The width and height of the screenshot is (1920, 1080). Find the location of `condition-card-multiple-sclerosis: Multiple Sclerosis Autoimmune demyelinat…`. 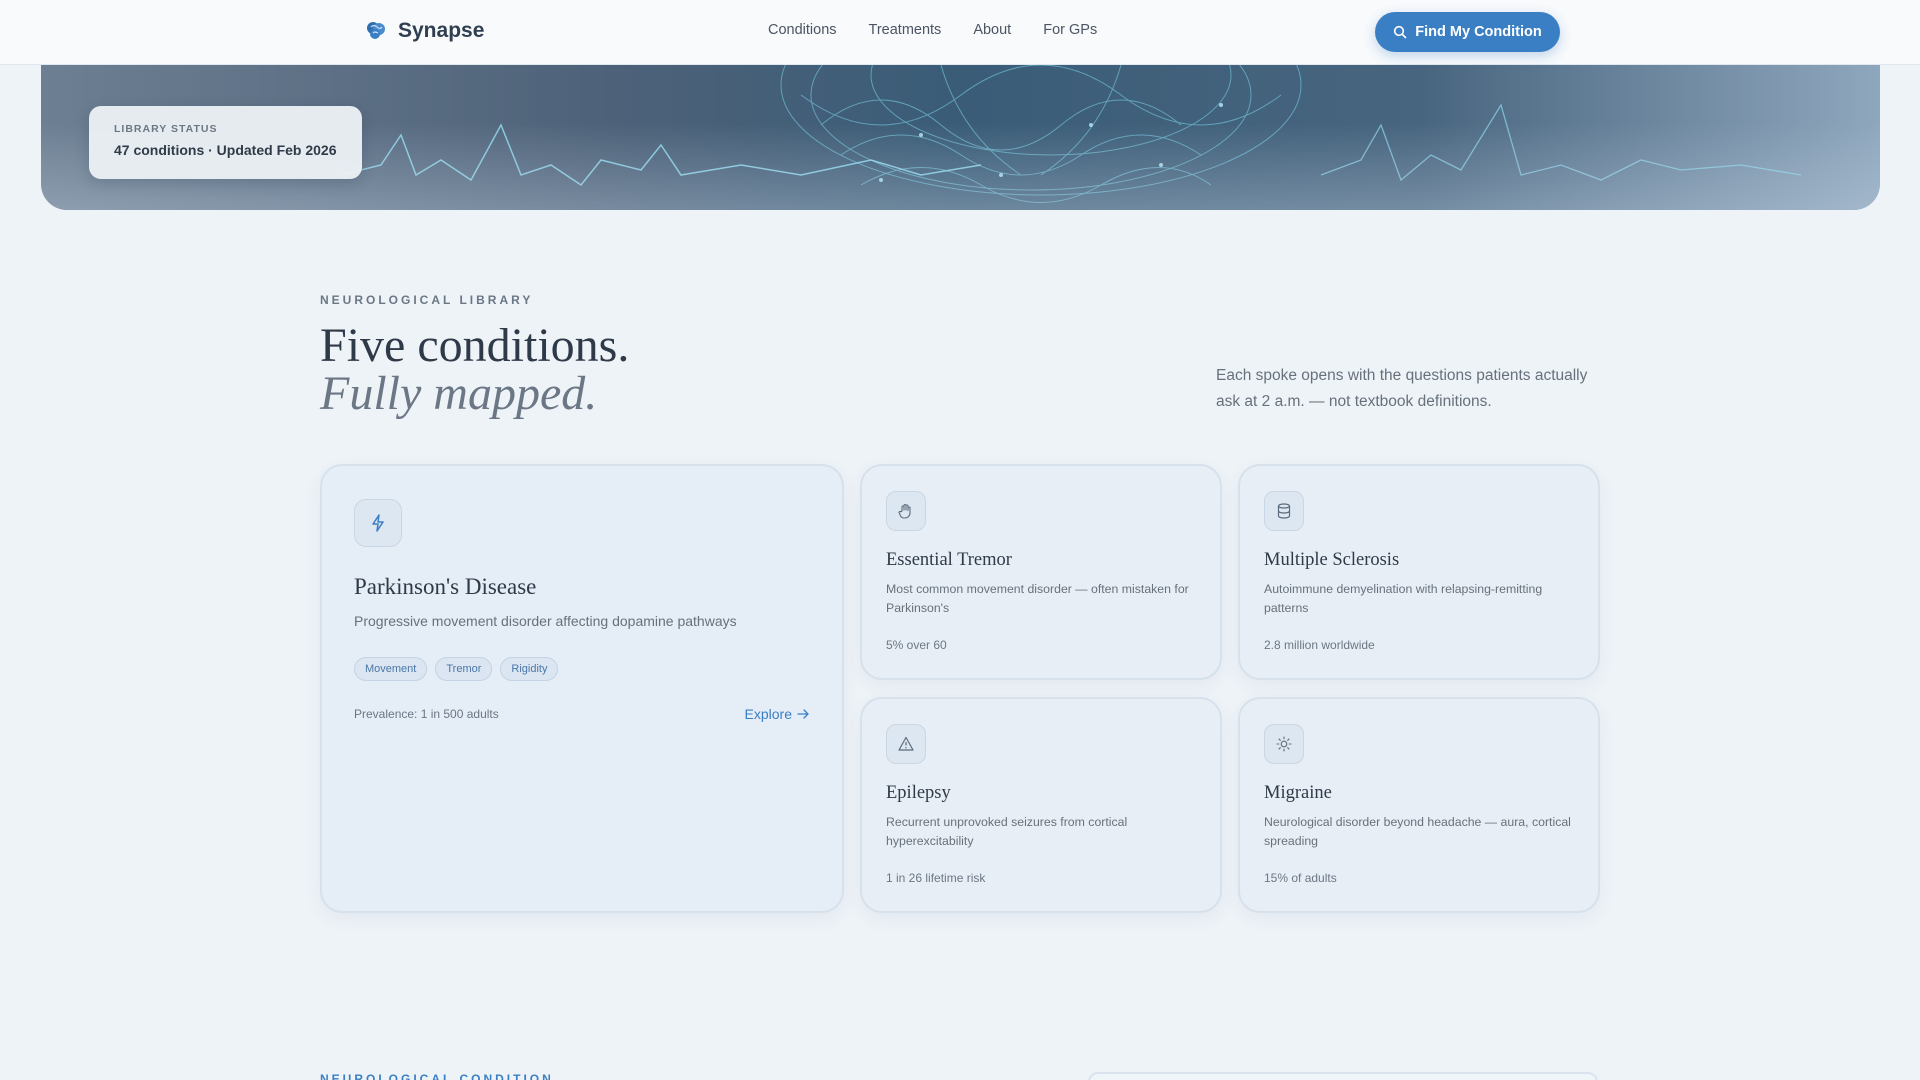

condition-card-multiple-sclerosis: Multiple Sclerosis Autoimmune demyelinat… is located at coordinates (1419, 572).